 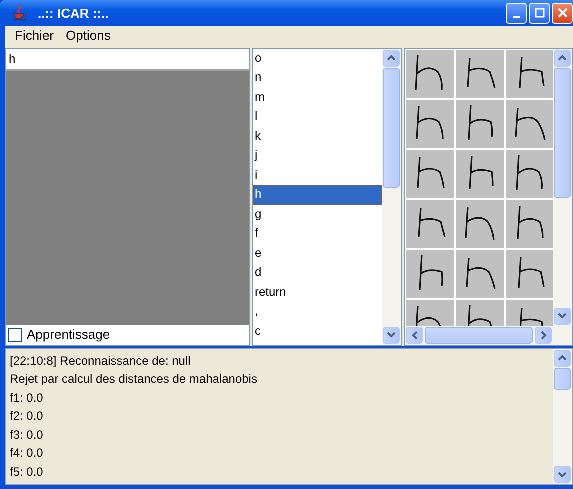 I want to click on log-line: f3: 0.0, so click(x=27, y=435).